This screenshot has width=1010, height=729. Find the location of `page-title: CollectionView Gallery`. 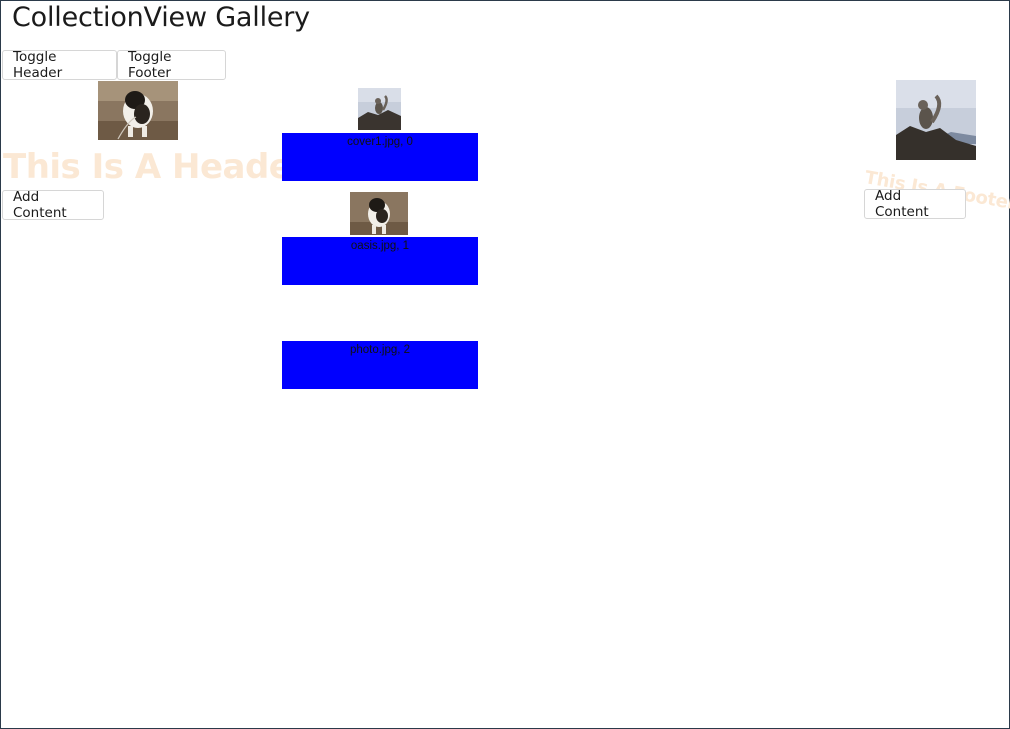

page-title: CollectionView Gallery is located at coordinates (161, 17).